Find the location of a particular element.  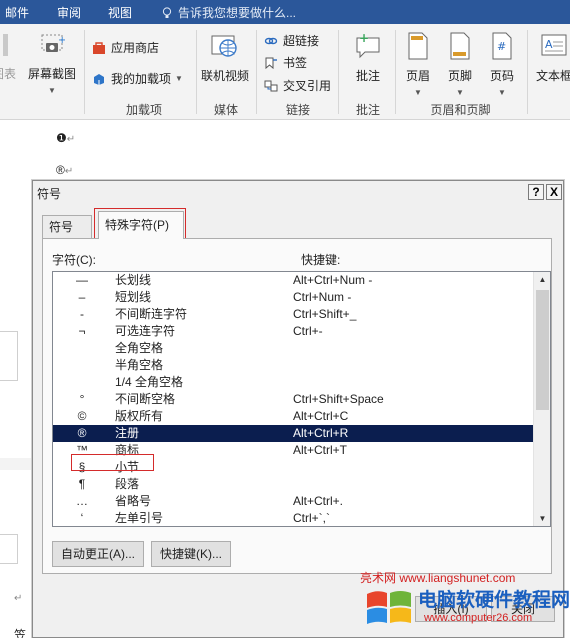

new-comment-button: + 批注 is located at coordinates (368, 57).